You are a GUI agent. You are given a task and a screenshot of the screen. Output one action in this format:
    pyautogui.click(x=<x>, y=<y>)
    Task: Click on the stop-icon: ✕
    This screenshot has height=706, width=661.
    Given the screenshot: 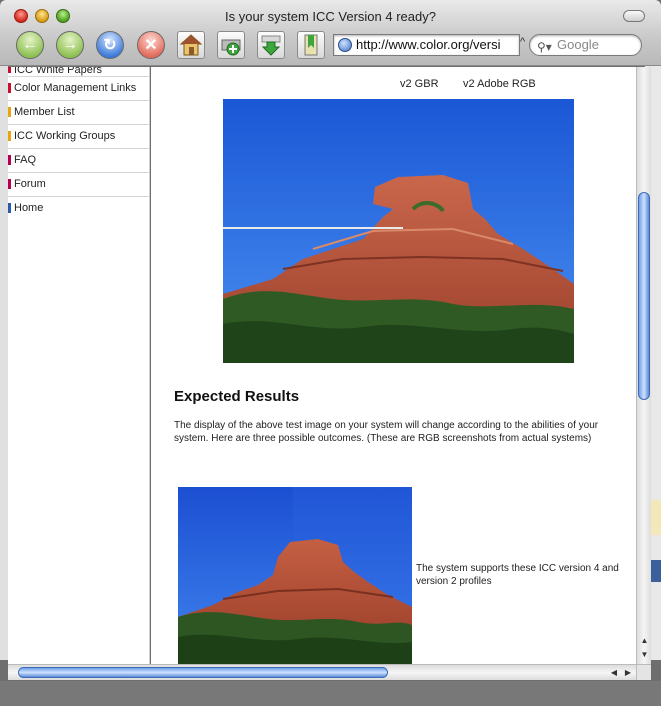 What is the action you would take?
    pyautogui.click(x=151, y=45)
    